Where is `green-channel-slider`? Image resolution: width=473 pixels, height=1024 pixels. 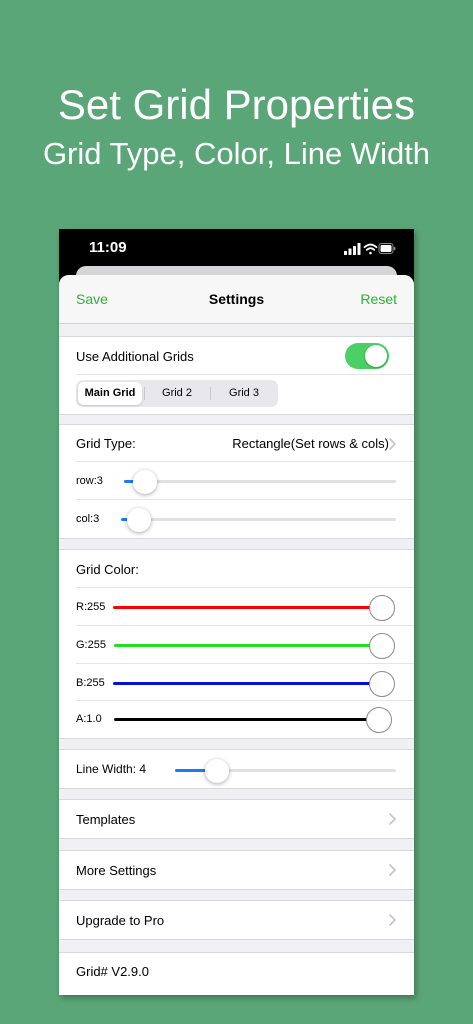 green-channel-slider is located at coordinates (248, 645).